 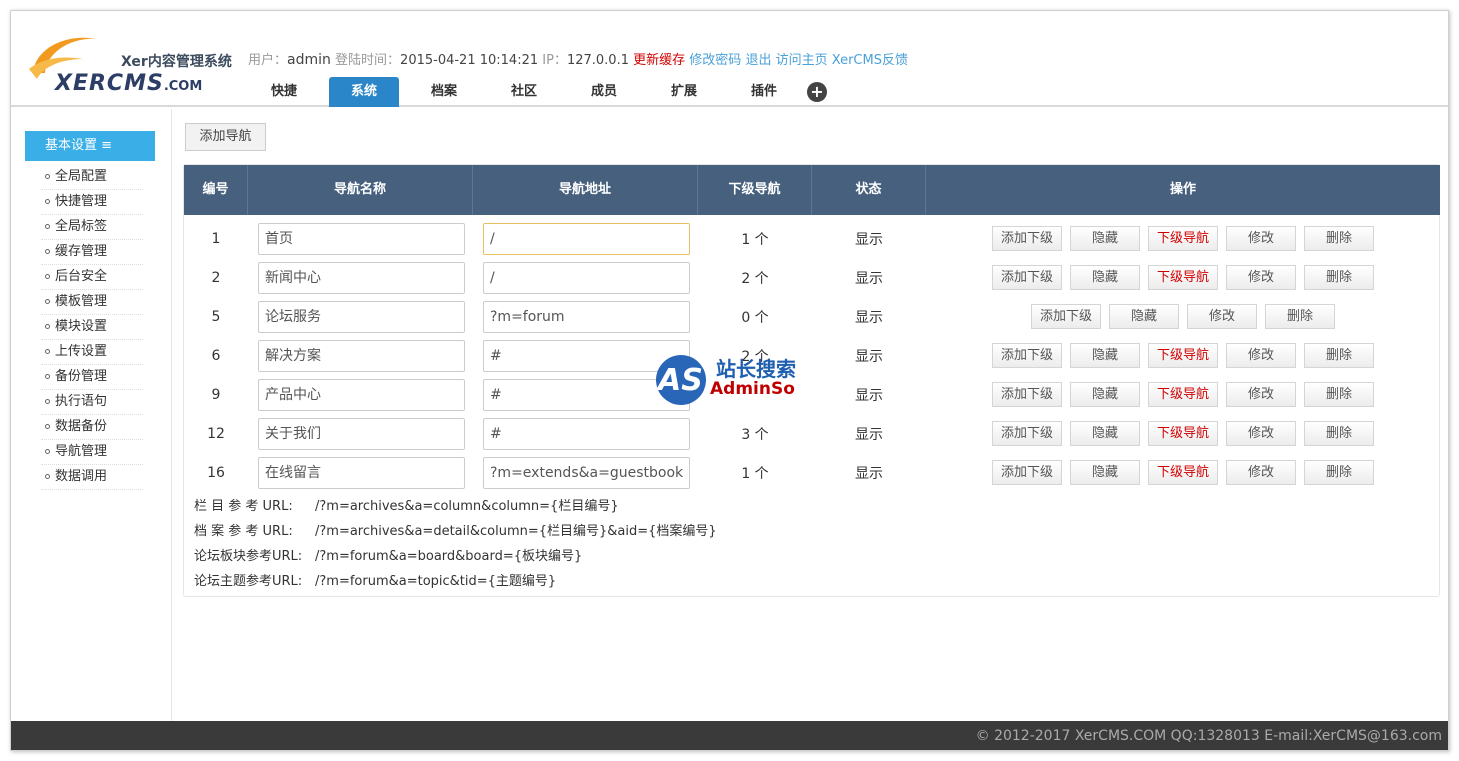 What do you see at coordinates (361, 277) in the screenshot?
I see `nav-name-input: 新闻中心` at bounding box center [361, 277].